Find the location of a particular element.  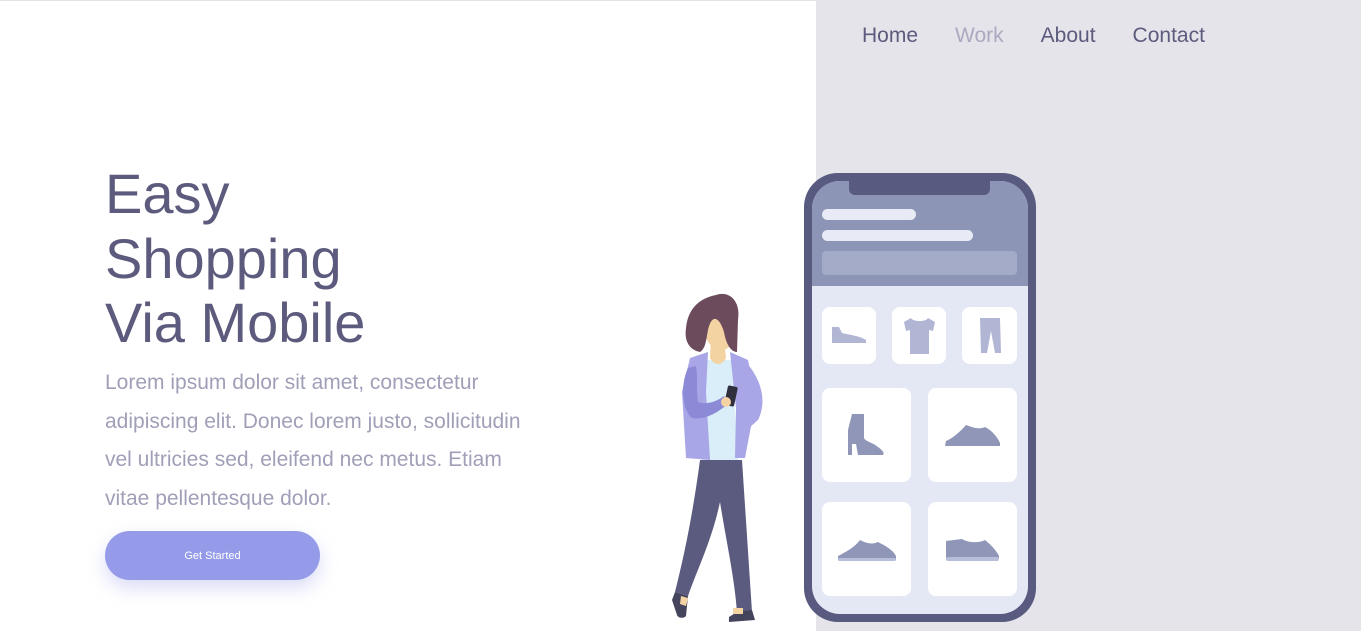

woman-pants is located at coordinates (713, 536).